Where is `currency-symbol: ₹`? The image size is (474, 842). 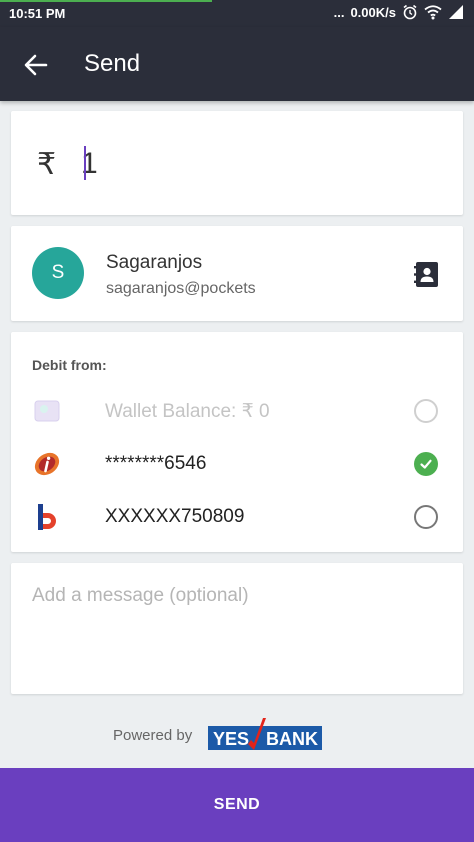 currency-symbol: ₹ is located at coordinates (47, 164).